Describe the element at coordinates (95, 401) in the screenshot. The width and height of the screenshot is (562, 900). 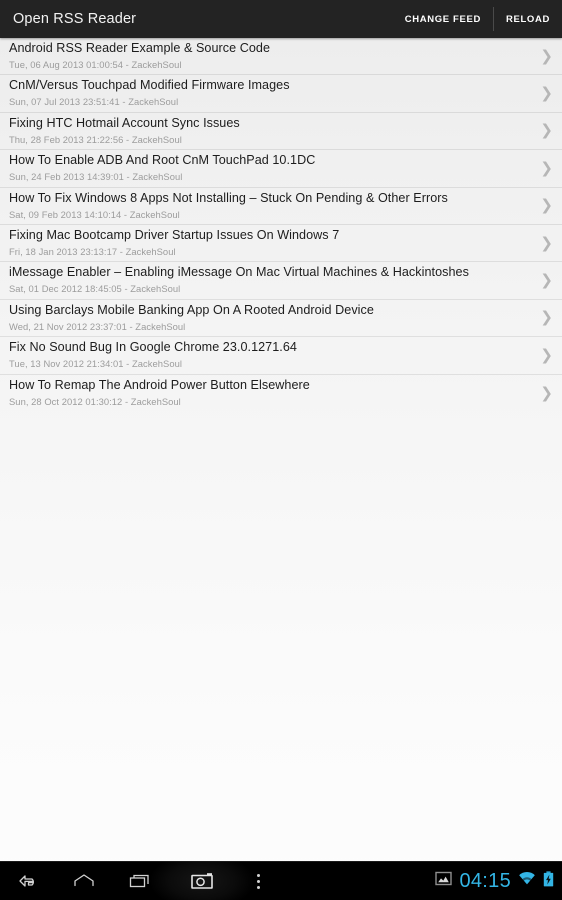
I see `list-item-meta: Sun, 28 Oct 2012 01:30:12 - ZackehSoul` at that location.